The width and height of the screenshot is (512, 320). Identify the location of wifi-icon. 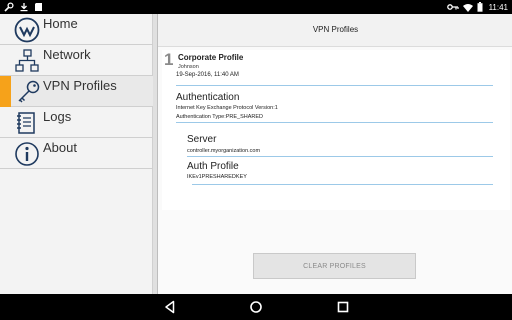
(467, 7).